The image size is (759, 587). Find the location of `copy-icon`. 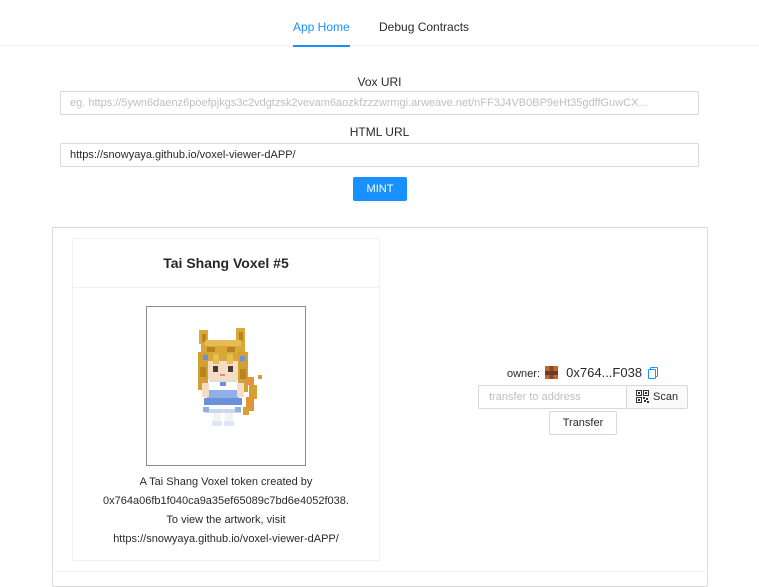

copy-icon is located at coordinates (653, 373).